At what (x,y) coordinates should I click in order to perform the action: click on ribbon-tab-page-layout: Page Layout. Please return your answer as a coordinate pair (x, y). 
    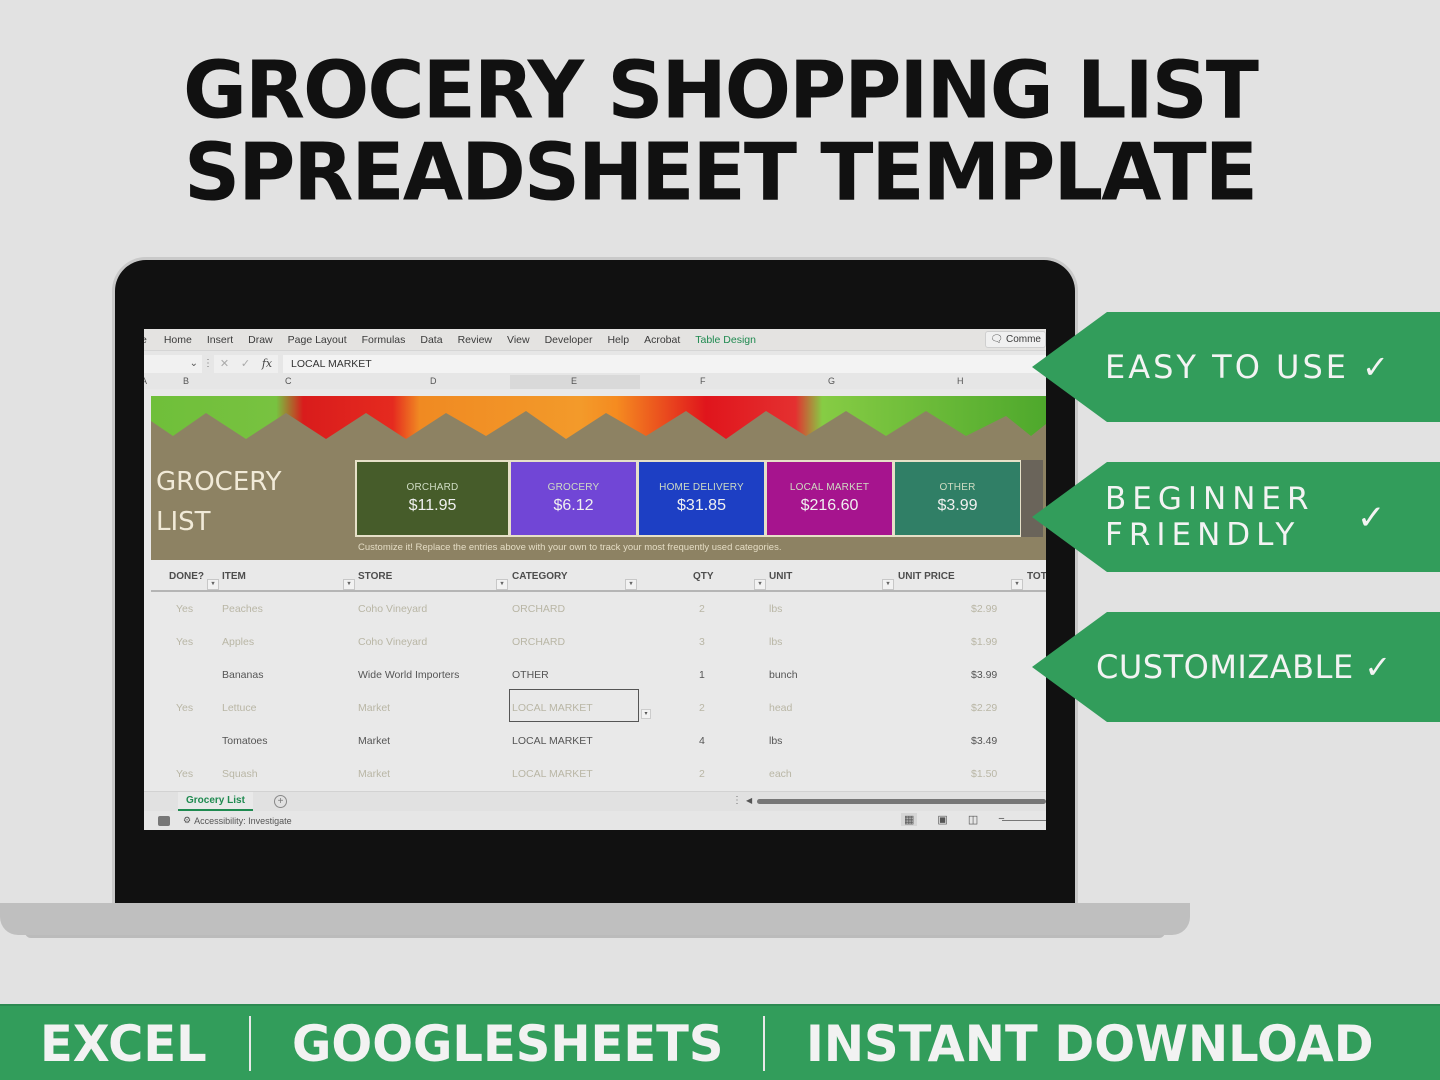
    Looking at the image, I should click on (317, 340).